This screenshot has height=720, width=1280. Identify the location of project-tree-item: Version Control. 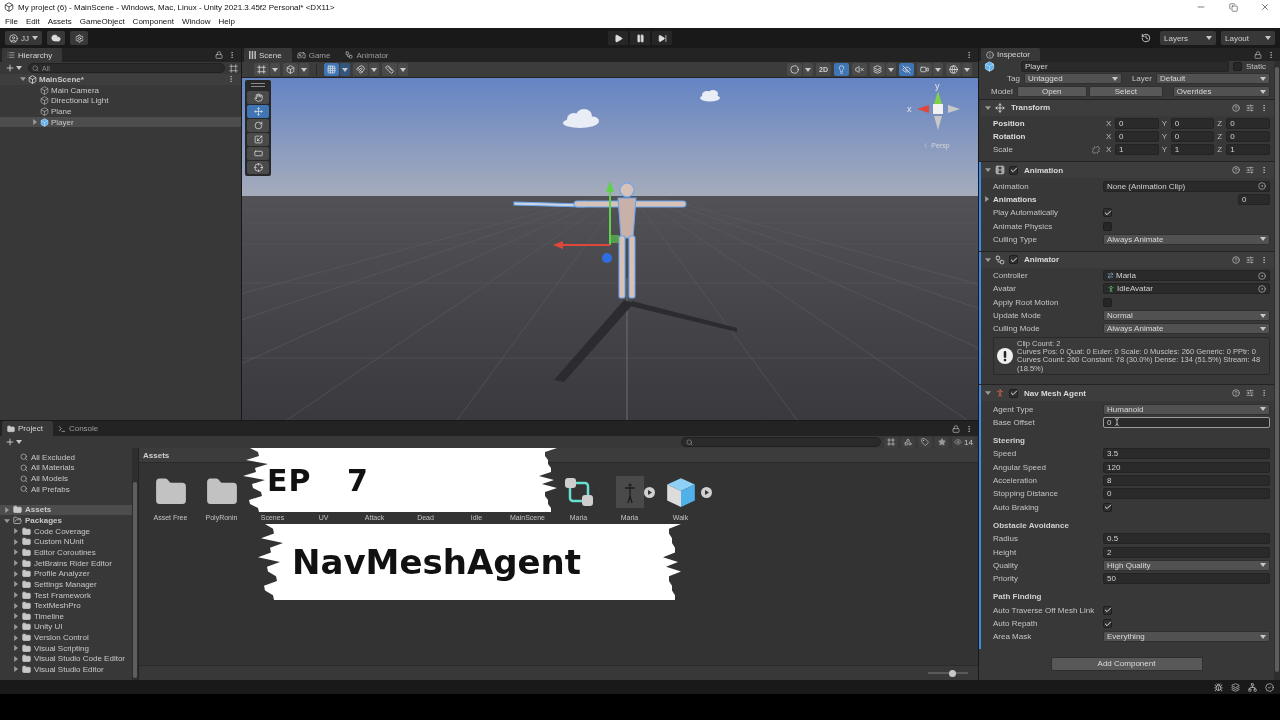
(66, 637).